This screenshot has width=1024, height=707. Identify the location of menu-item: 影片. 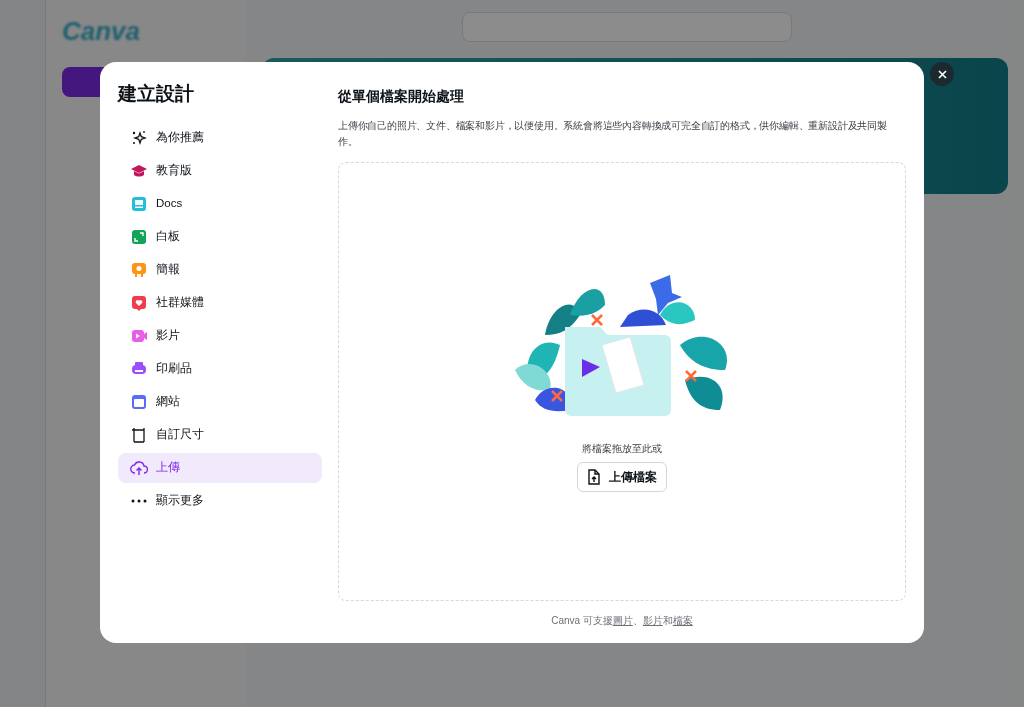
(220, 335).